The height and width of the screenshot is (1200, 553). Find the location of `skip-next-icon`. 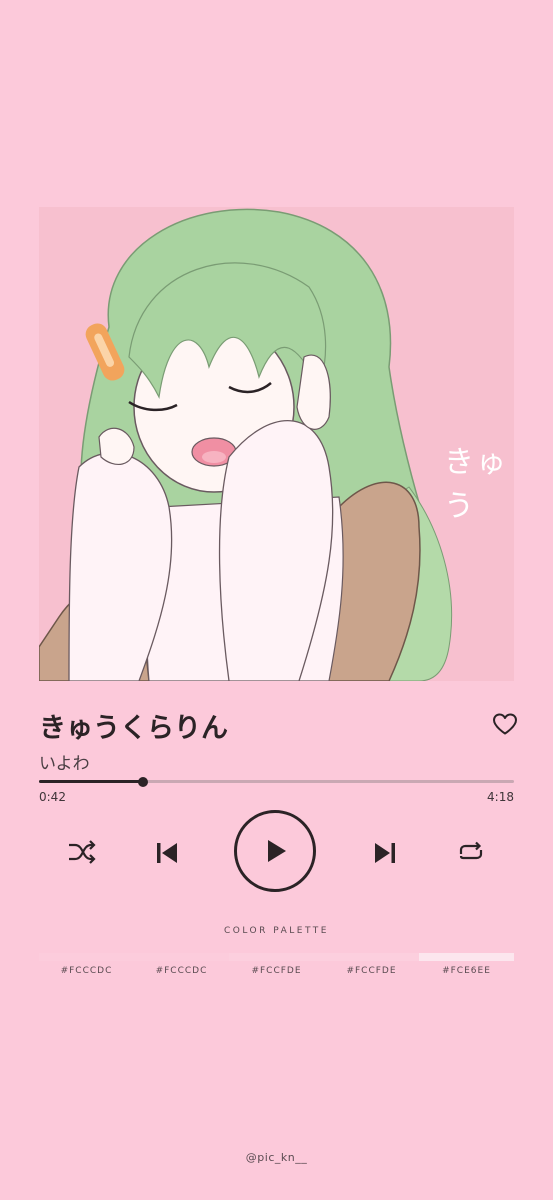

skip-next-icon is located at coordinates (385, 853).